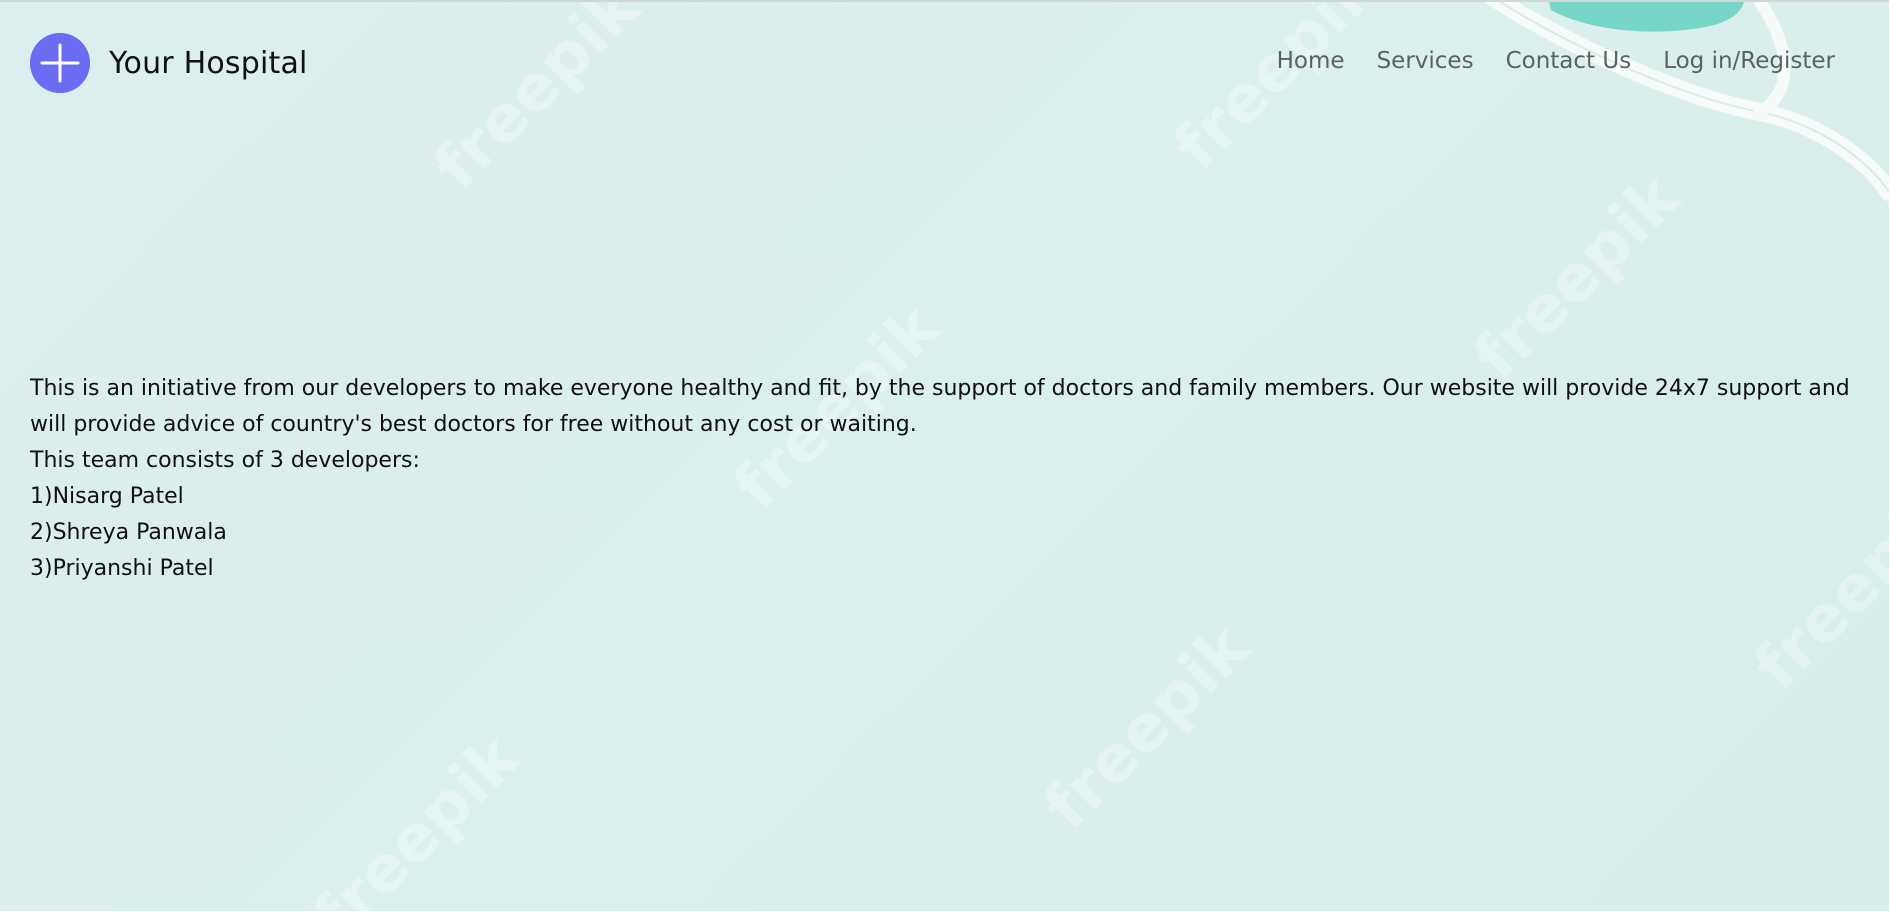 The width and height of the screenshot is (1889, 912). What do you see at coordinates (225, 460) in the screenshot?
I see `team-heading: This team consists of 3 developers:` at bounding box center [225, 460].